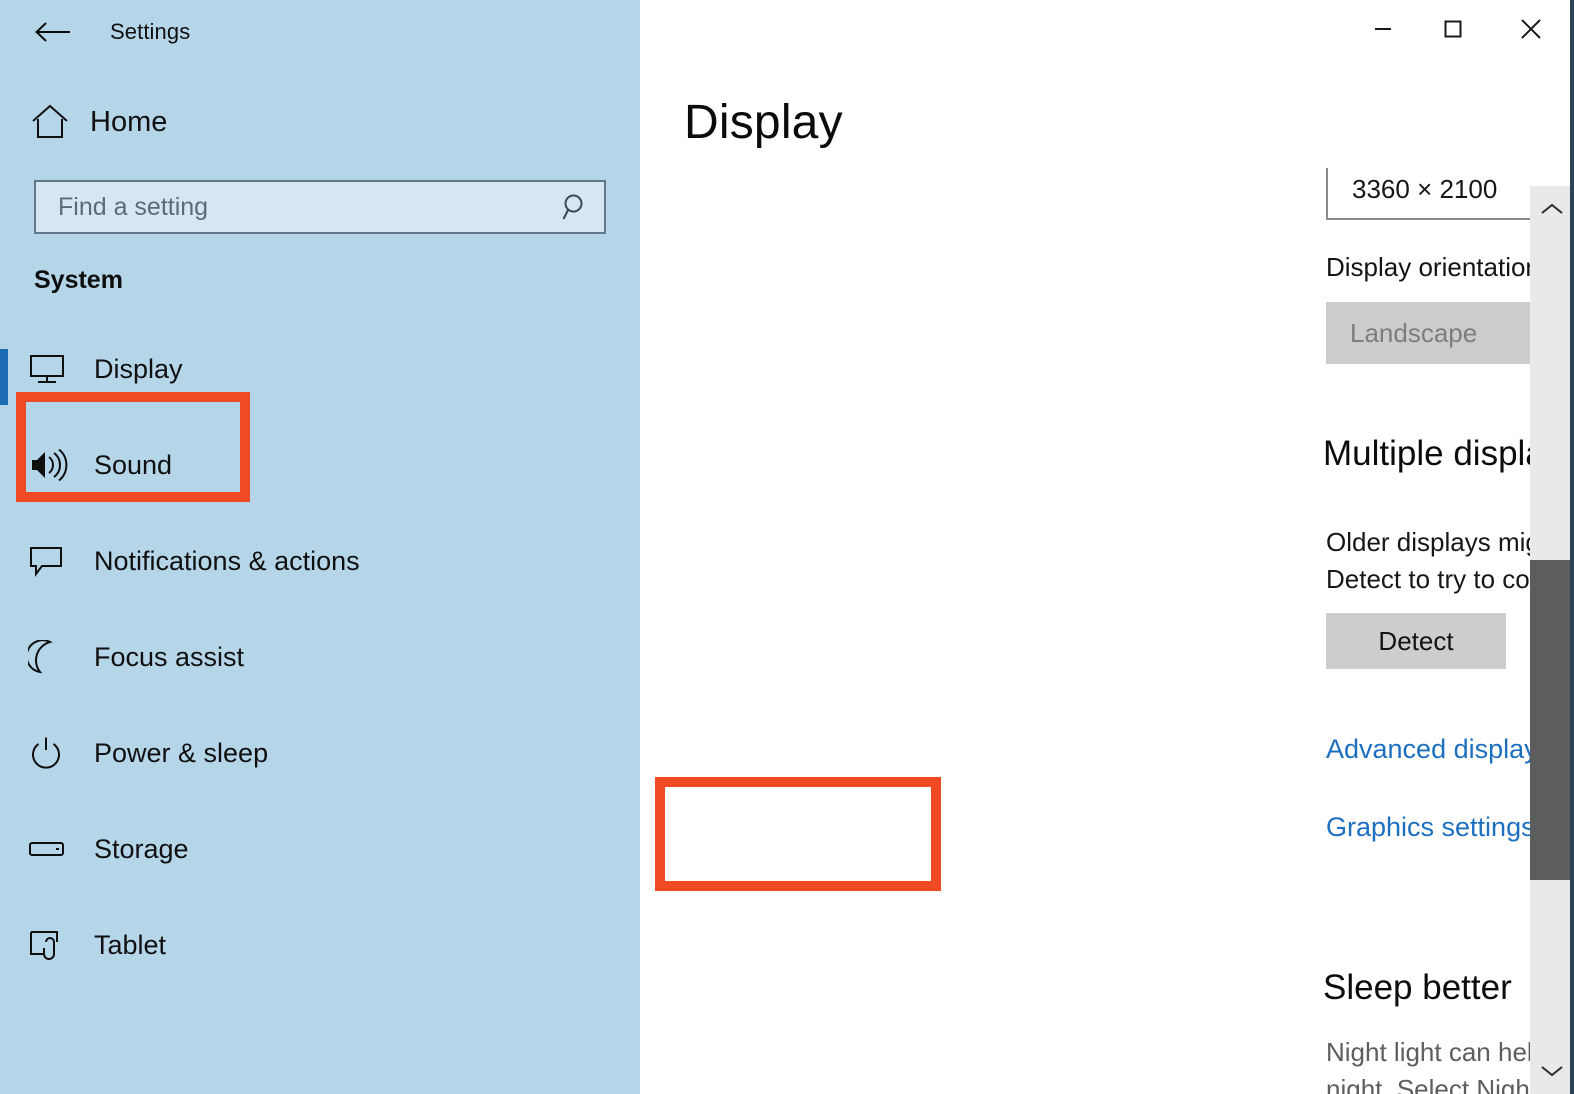 The width and height of the screenshot is (1574, 1094). What do you see at coordinates (227, 560) in the screenshot?
I see `sidebar-item-notifications-label: Notifications & actions` at bounding box center [227, 560].